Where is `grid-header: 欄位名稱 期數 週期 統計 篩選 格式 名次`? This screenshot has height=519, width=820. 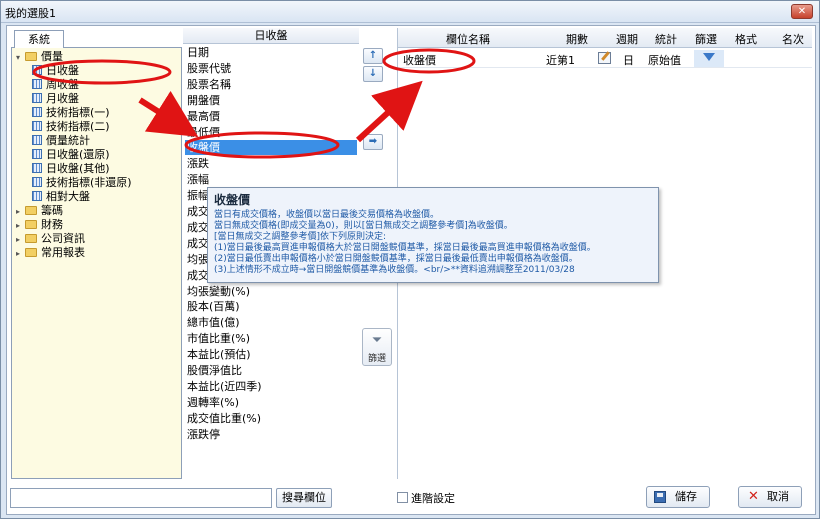
grid-header: 欄位名稱 期數 週期 統計 篩選 格式 名次 is located at coordinates (605, 38).